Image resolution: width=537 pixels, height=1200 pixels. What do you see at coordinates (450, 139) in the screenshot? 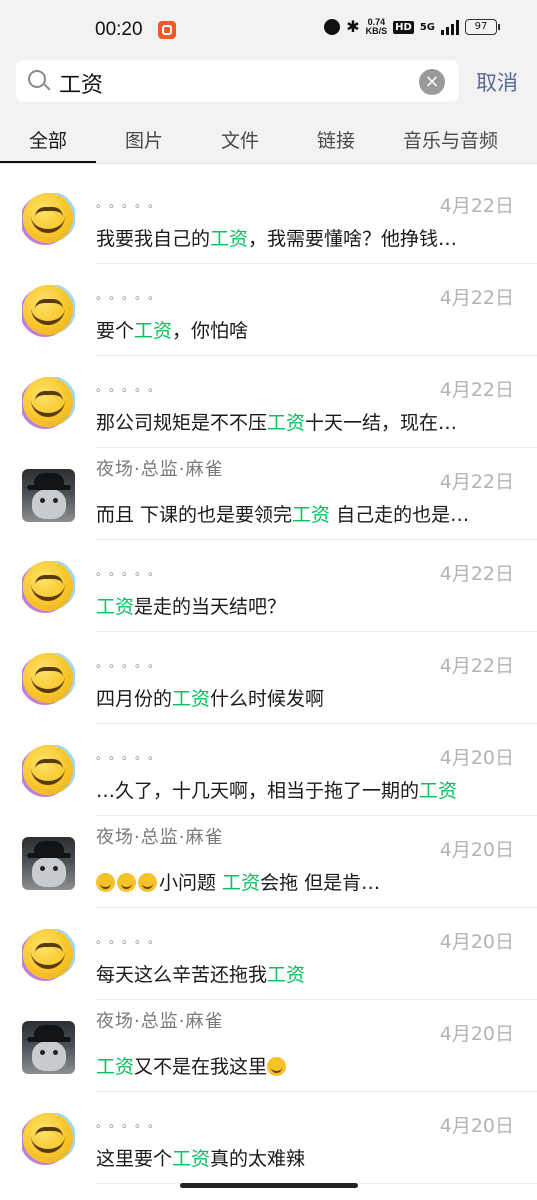
I see `tab-music-audio: 音乐与音频` at bounding box center [450, 139].